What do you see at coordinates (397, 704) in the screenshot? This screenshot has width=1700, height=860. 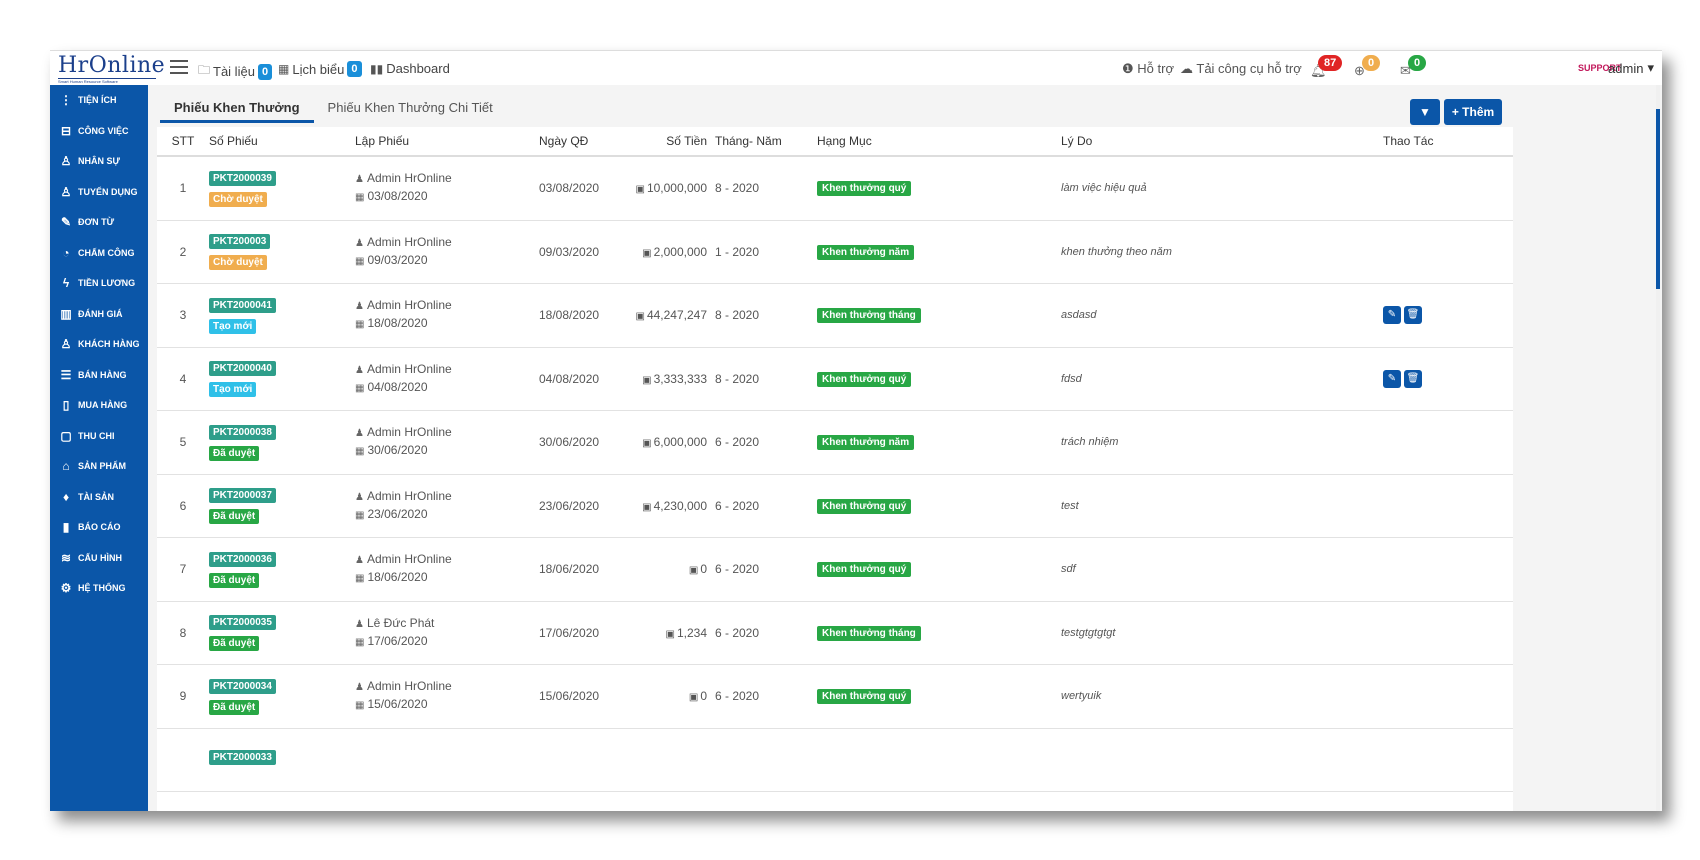 I see `created-date: 15/06/2020` at bounding box center [397, 704].